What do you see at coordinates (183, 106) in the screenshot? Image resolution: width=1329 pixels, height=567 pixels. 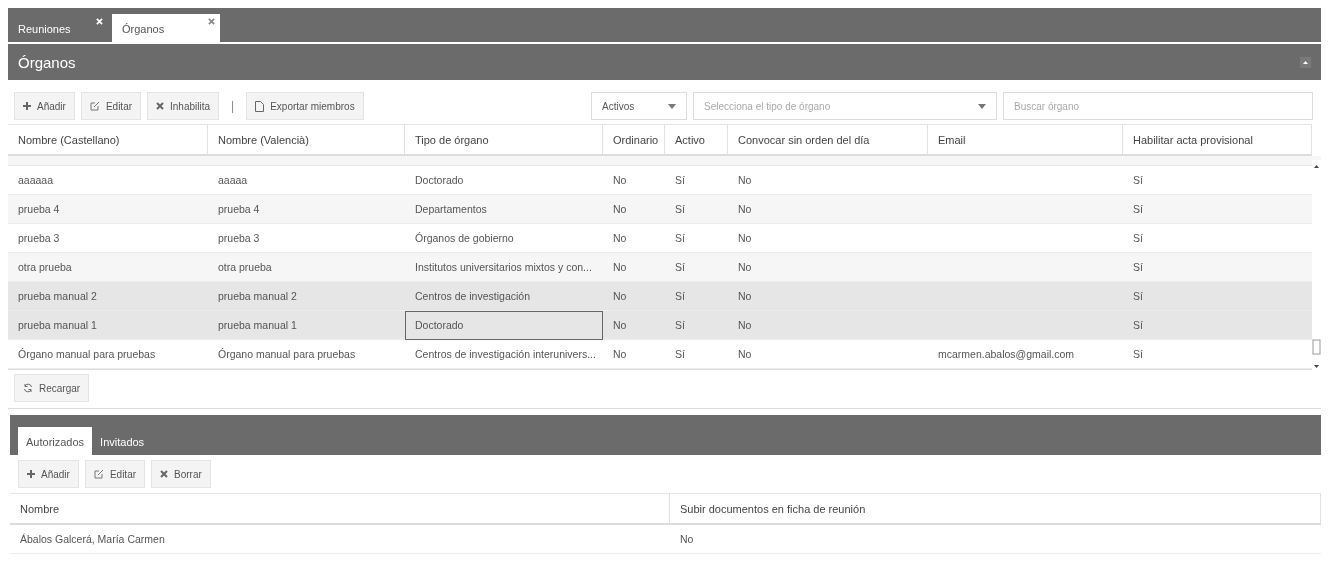 I see `remove-button: Inhabilita` at bounding box center [183, 106].